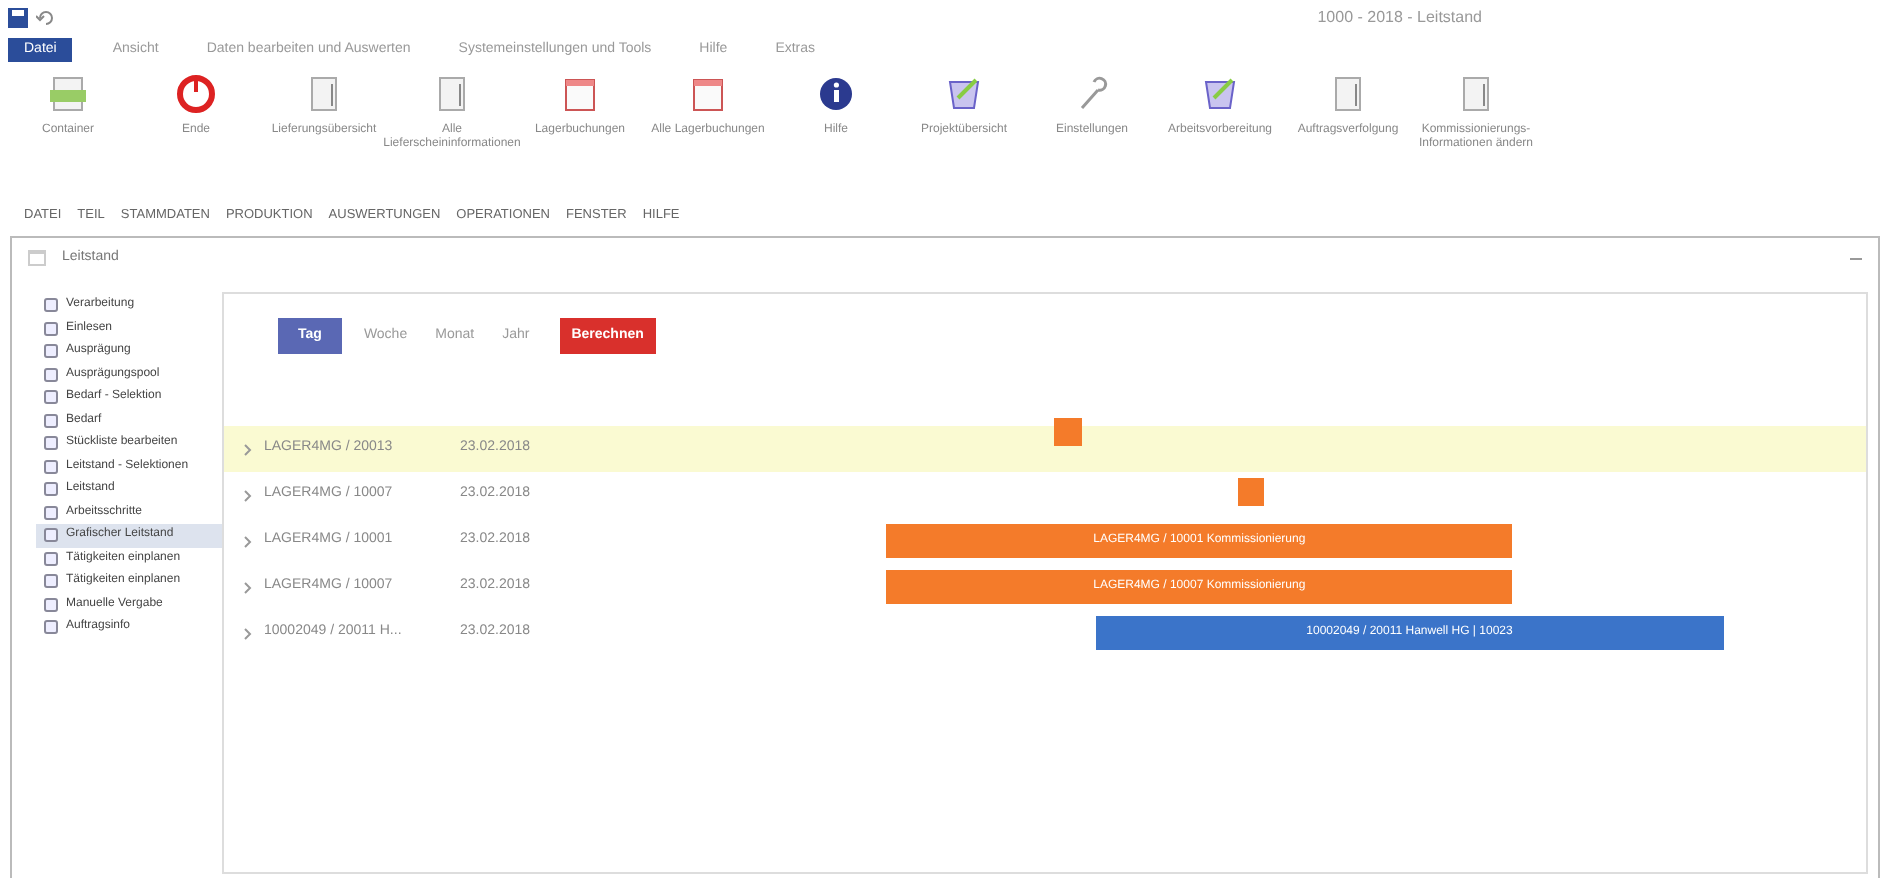  Describe the element at coordinates (37, 258) in the screenshot. I see `window-icon` at that location.